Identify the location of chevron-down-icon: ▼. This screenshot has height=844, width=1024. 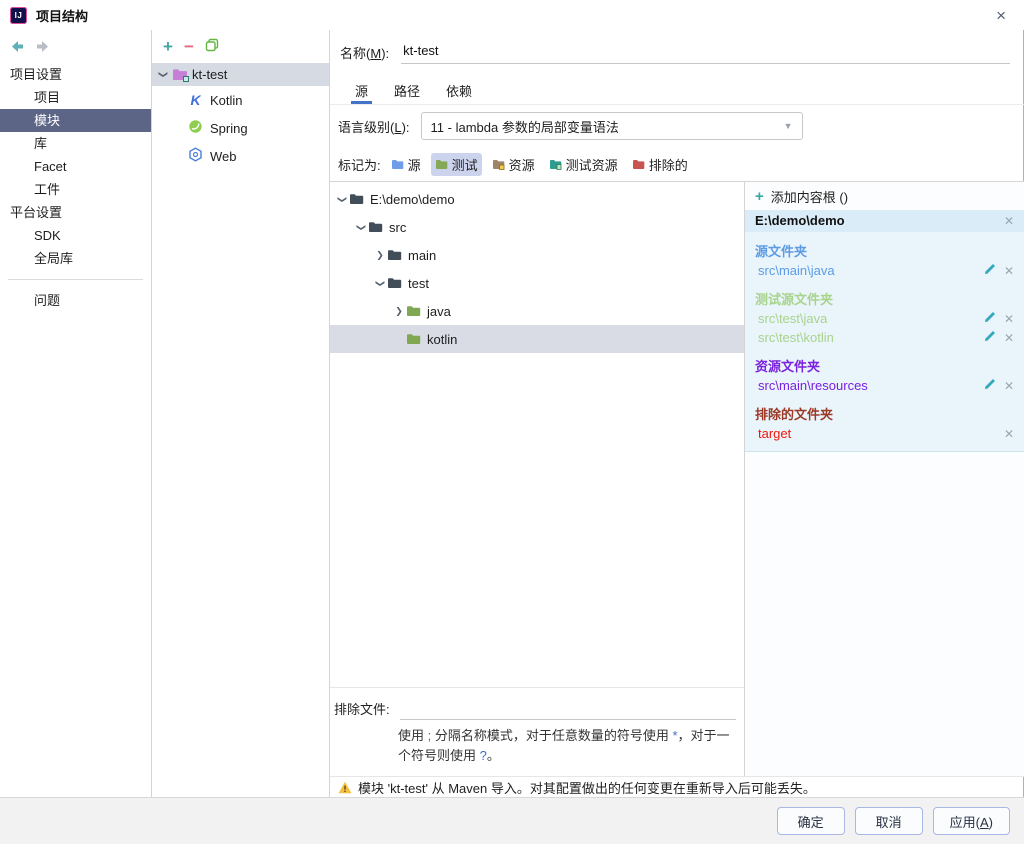
(788, 126).